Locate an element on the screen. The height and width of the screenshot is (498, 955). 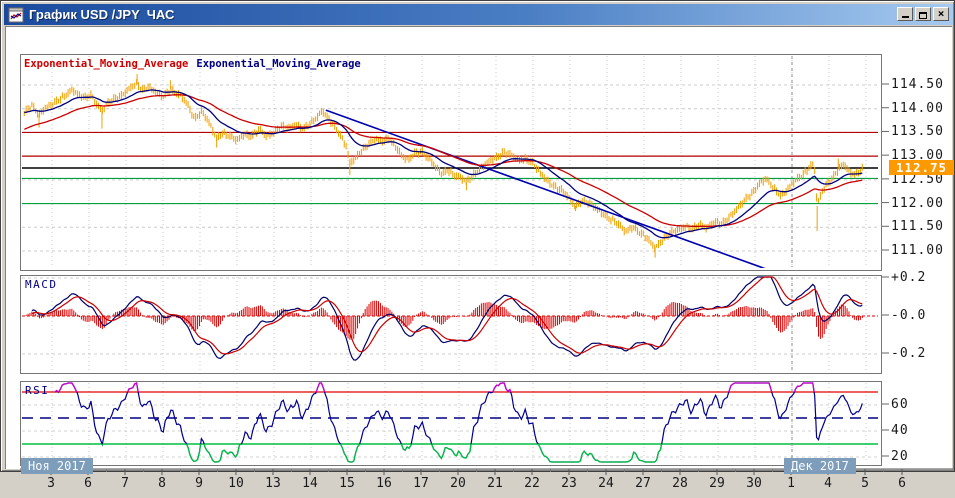
x-axis-label: 29 is located at coordinates (717, 483).